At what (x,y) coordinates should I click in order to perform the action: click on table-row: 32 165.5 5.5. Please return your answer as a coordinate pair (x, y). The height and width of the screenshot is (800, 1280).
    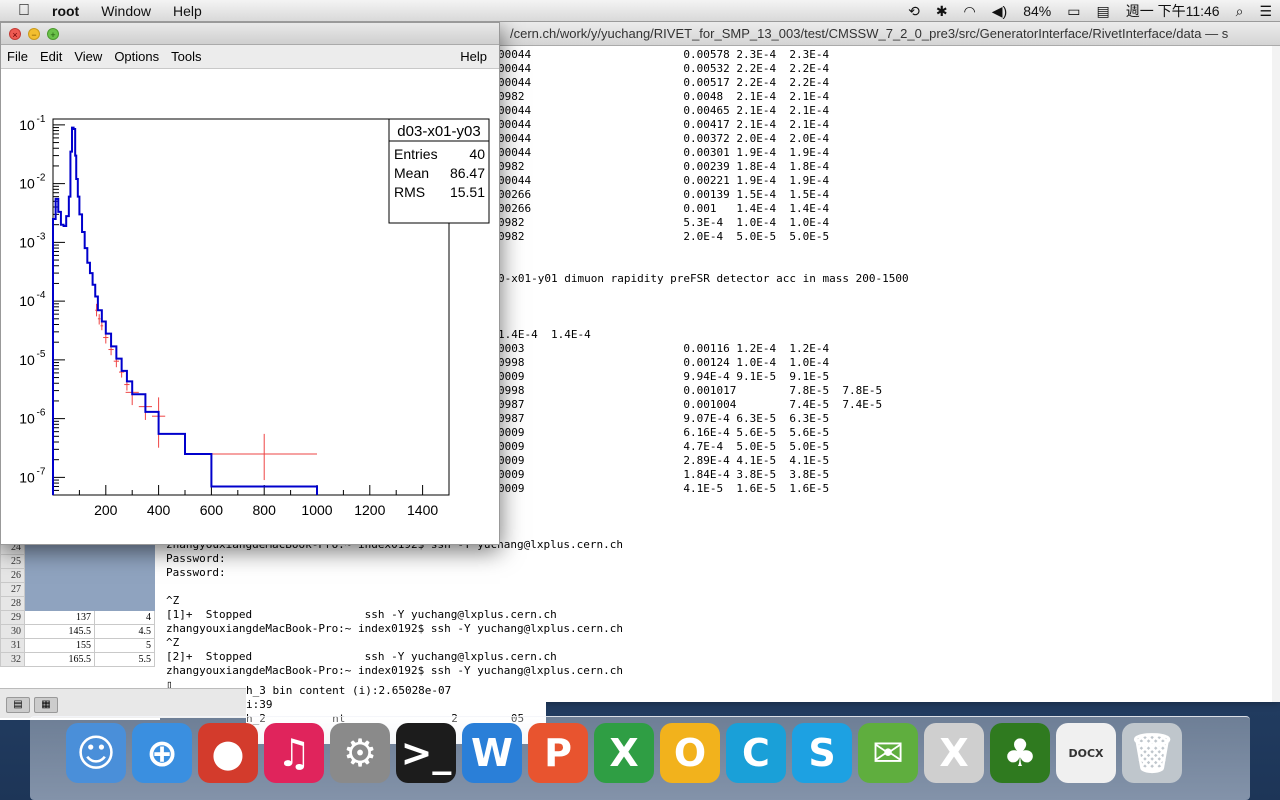
    Looking at the image, I should click on (77, 659).